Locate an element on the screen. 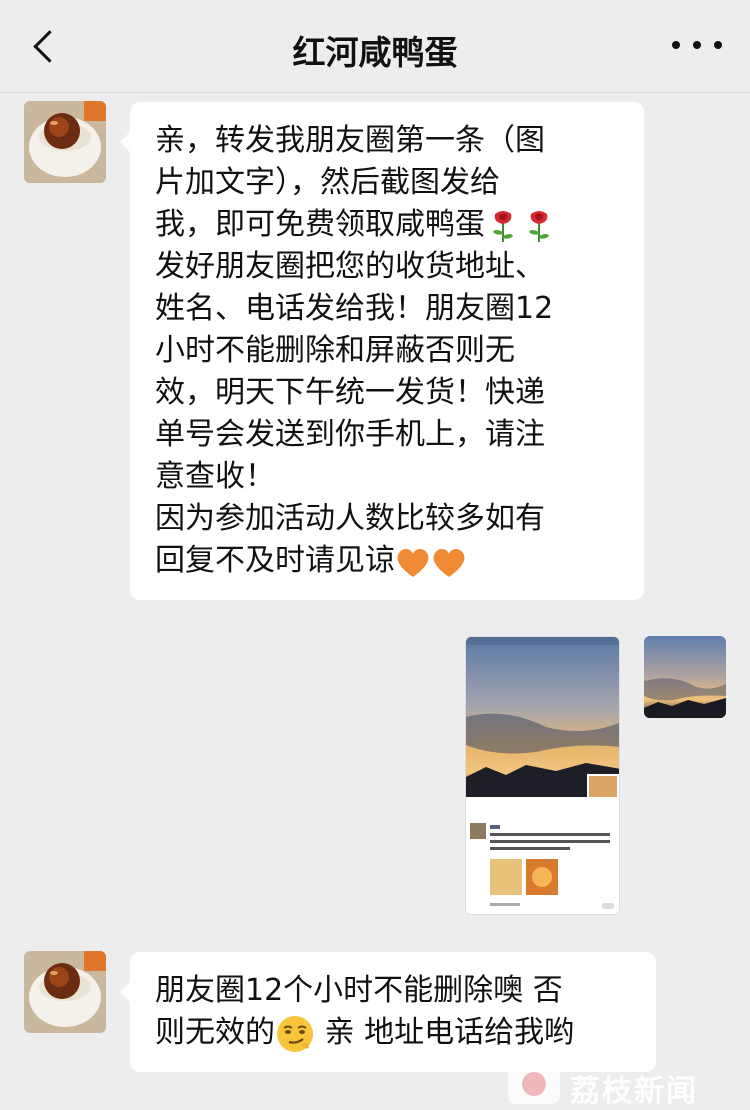 Image resolution: width=750 pixels, height=1110 pixels. watermark-text: 荔枝新闻 is located at coordinates (634, 1091).